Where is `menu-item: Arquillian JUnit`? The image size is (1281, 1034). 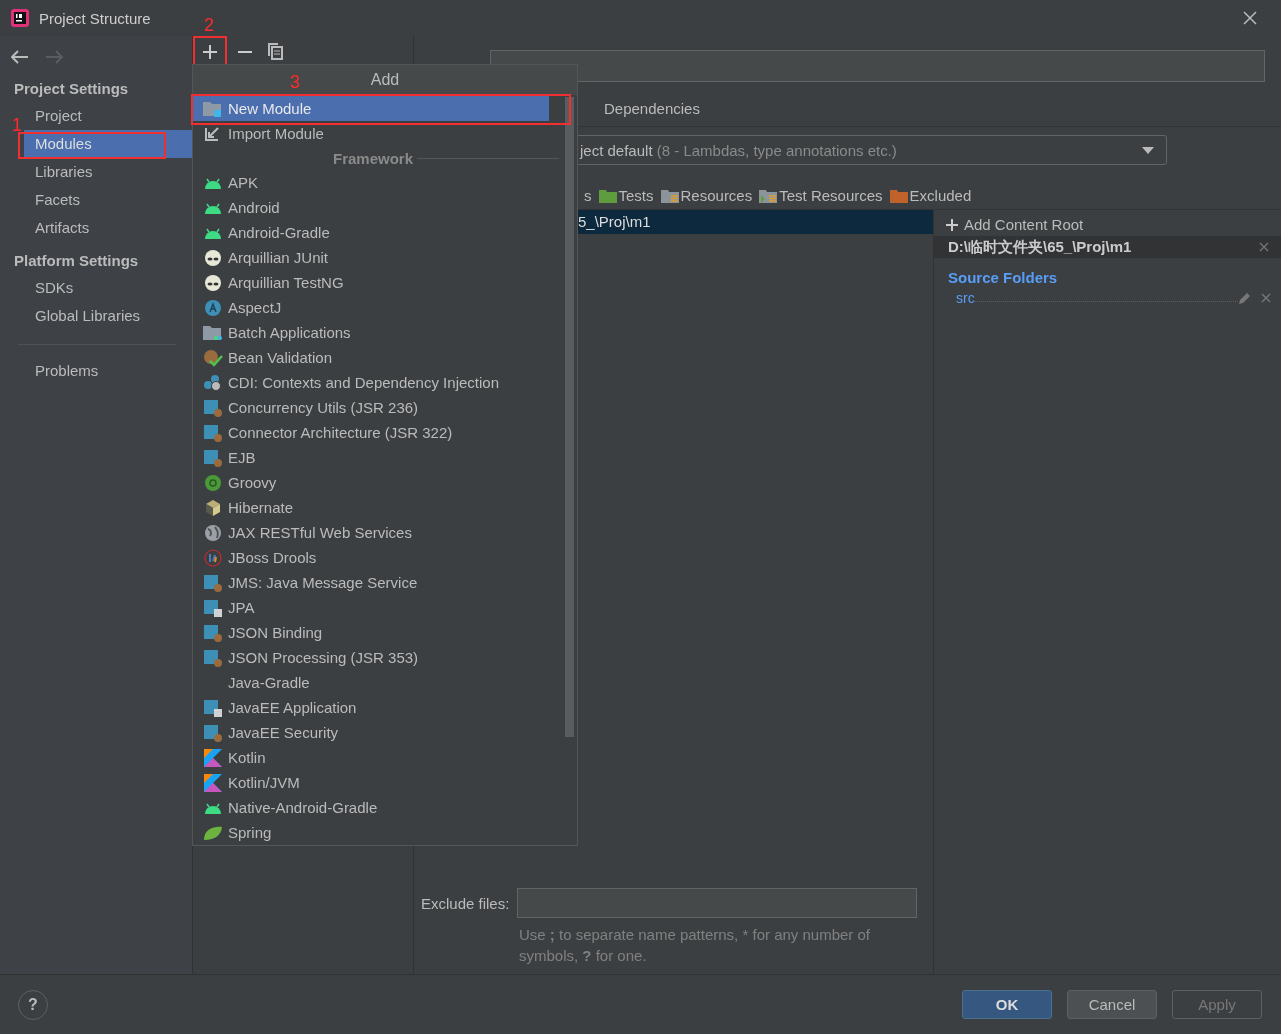 menu-item: Arquillian JUnit is located at coordinates (371, 257).